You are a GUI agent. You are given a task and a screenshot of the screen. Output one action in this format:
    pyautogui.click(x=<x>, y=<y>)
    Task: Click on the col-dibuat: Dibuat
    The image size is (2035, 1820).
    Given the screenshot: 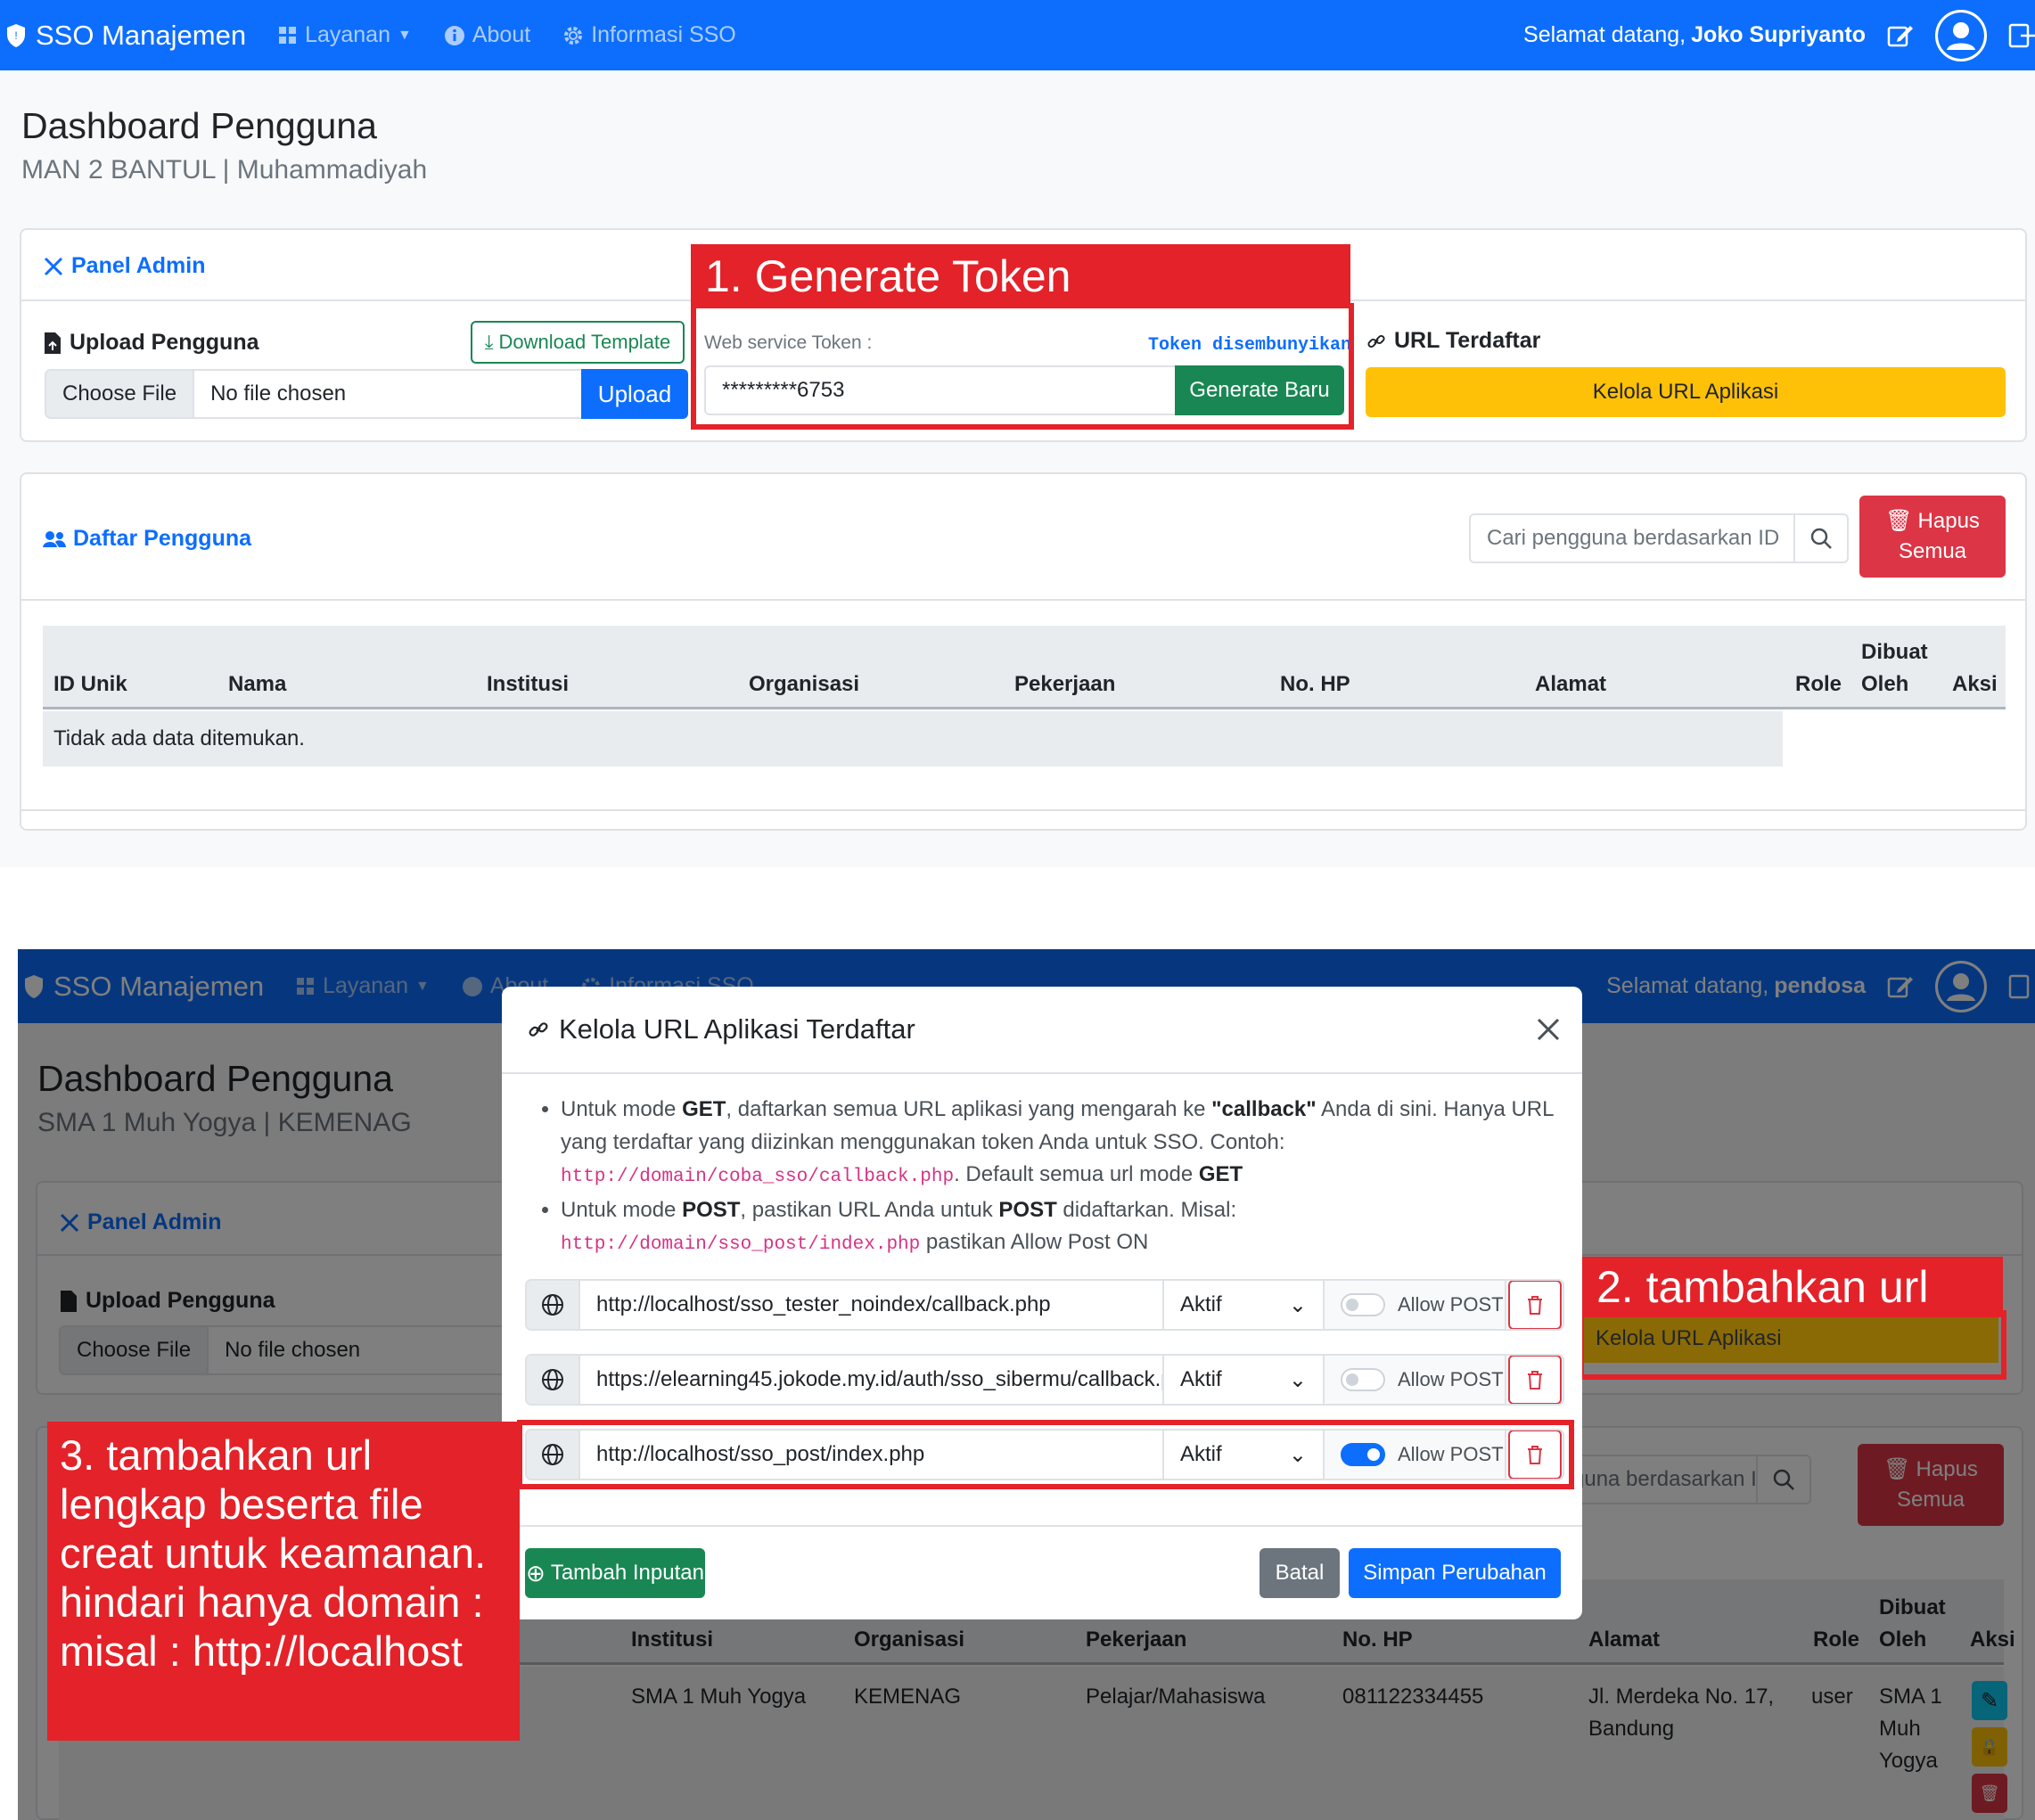 What is the action you would take?
    pyautogui.click(x=1894, y=652)
    